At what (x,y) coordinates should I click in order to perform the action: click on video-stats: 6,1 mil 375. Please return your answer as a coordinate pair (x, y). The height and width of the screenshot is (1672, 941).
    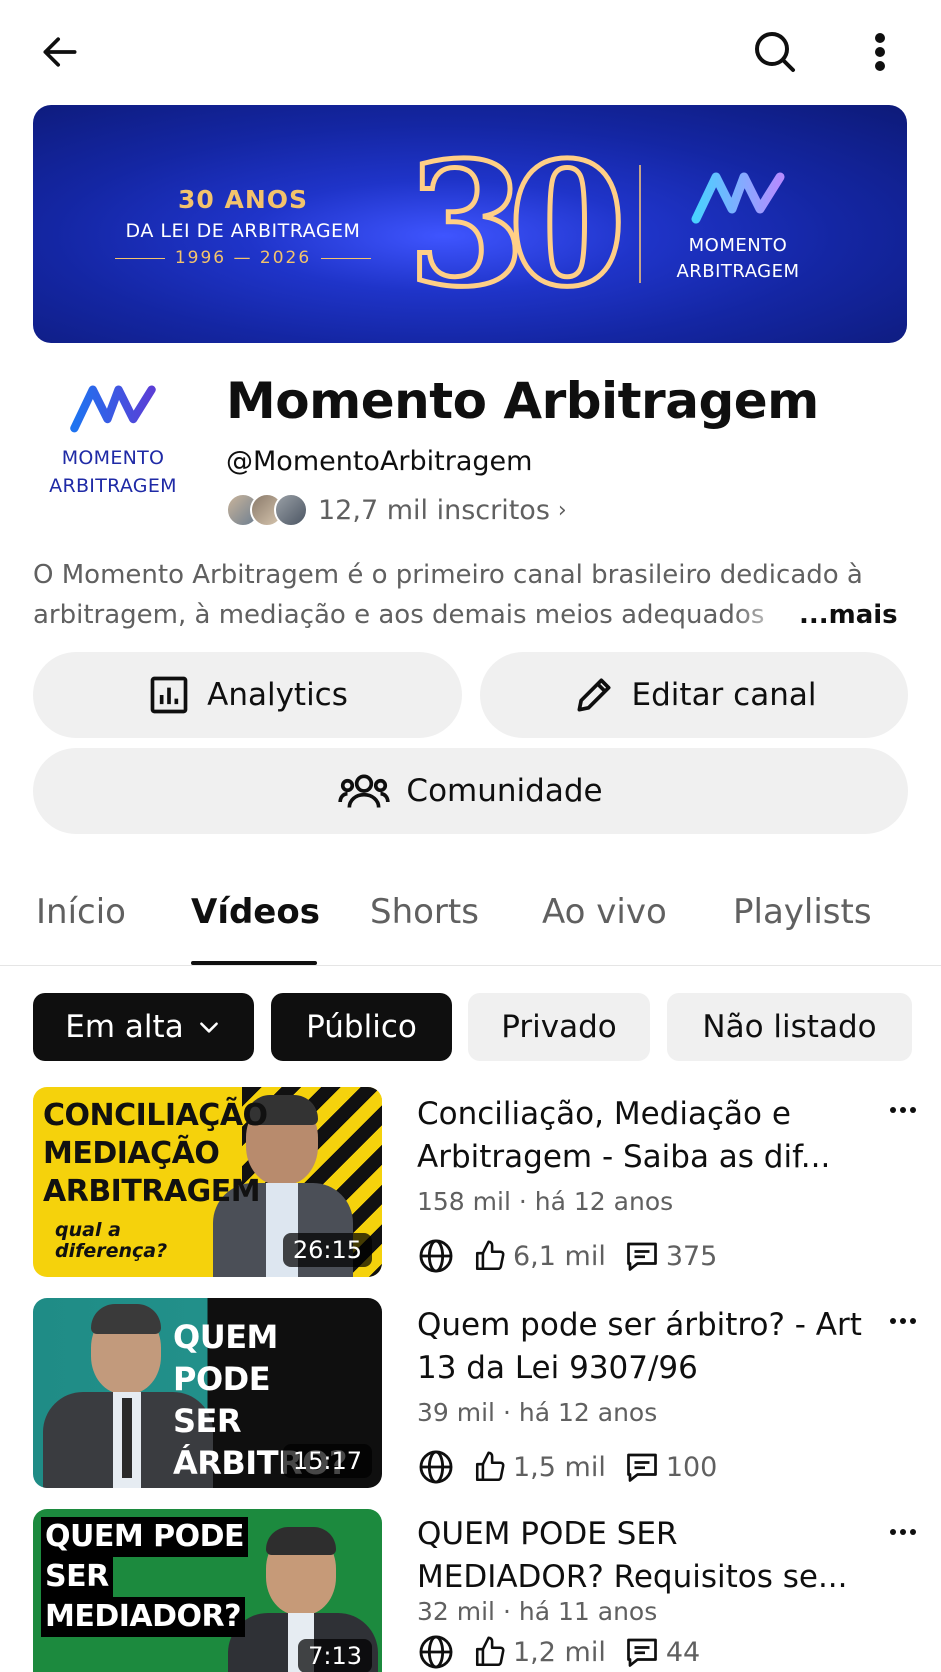
    Looking at the image, I should click on (576, 1256).